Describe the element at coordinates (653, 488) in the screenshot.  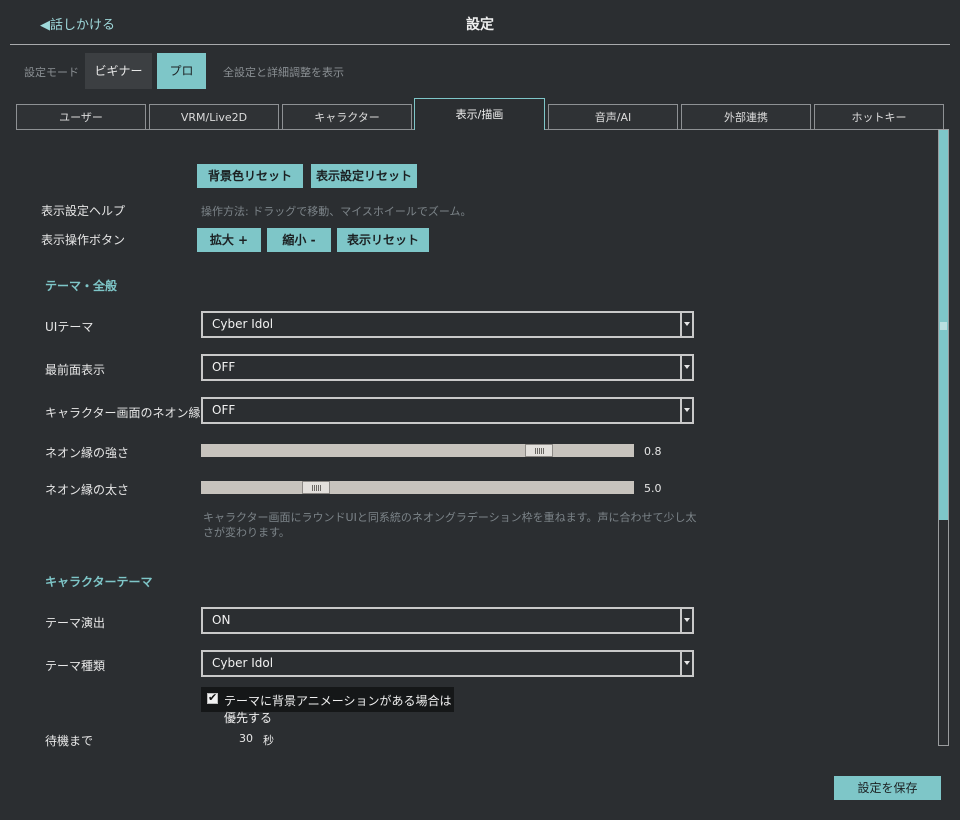
I see `neon-width-value: 5.0` at that location.